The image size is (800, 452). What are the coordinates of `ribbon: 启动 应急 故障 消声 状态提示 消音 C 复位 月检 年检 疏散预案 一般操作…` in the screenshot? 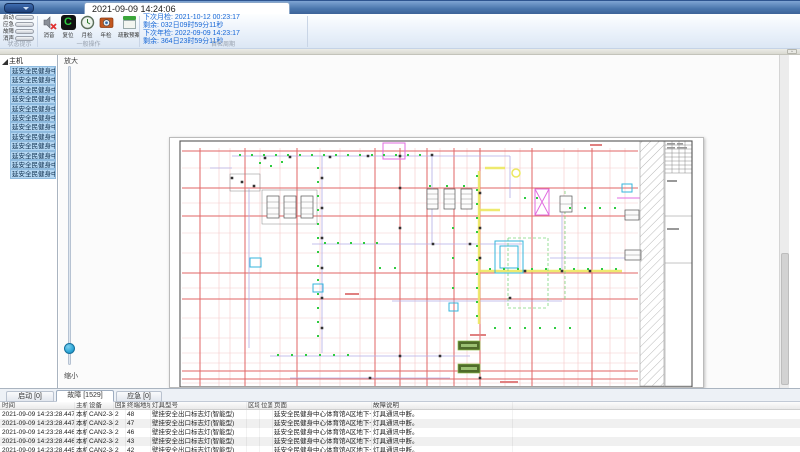 It's located at (400, 31).